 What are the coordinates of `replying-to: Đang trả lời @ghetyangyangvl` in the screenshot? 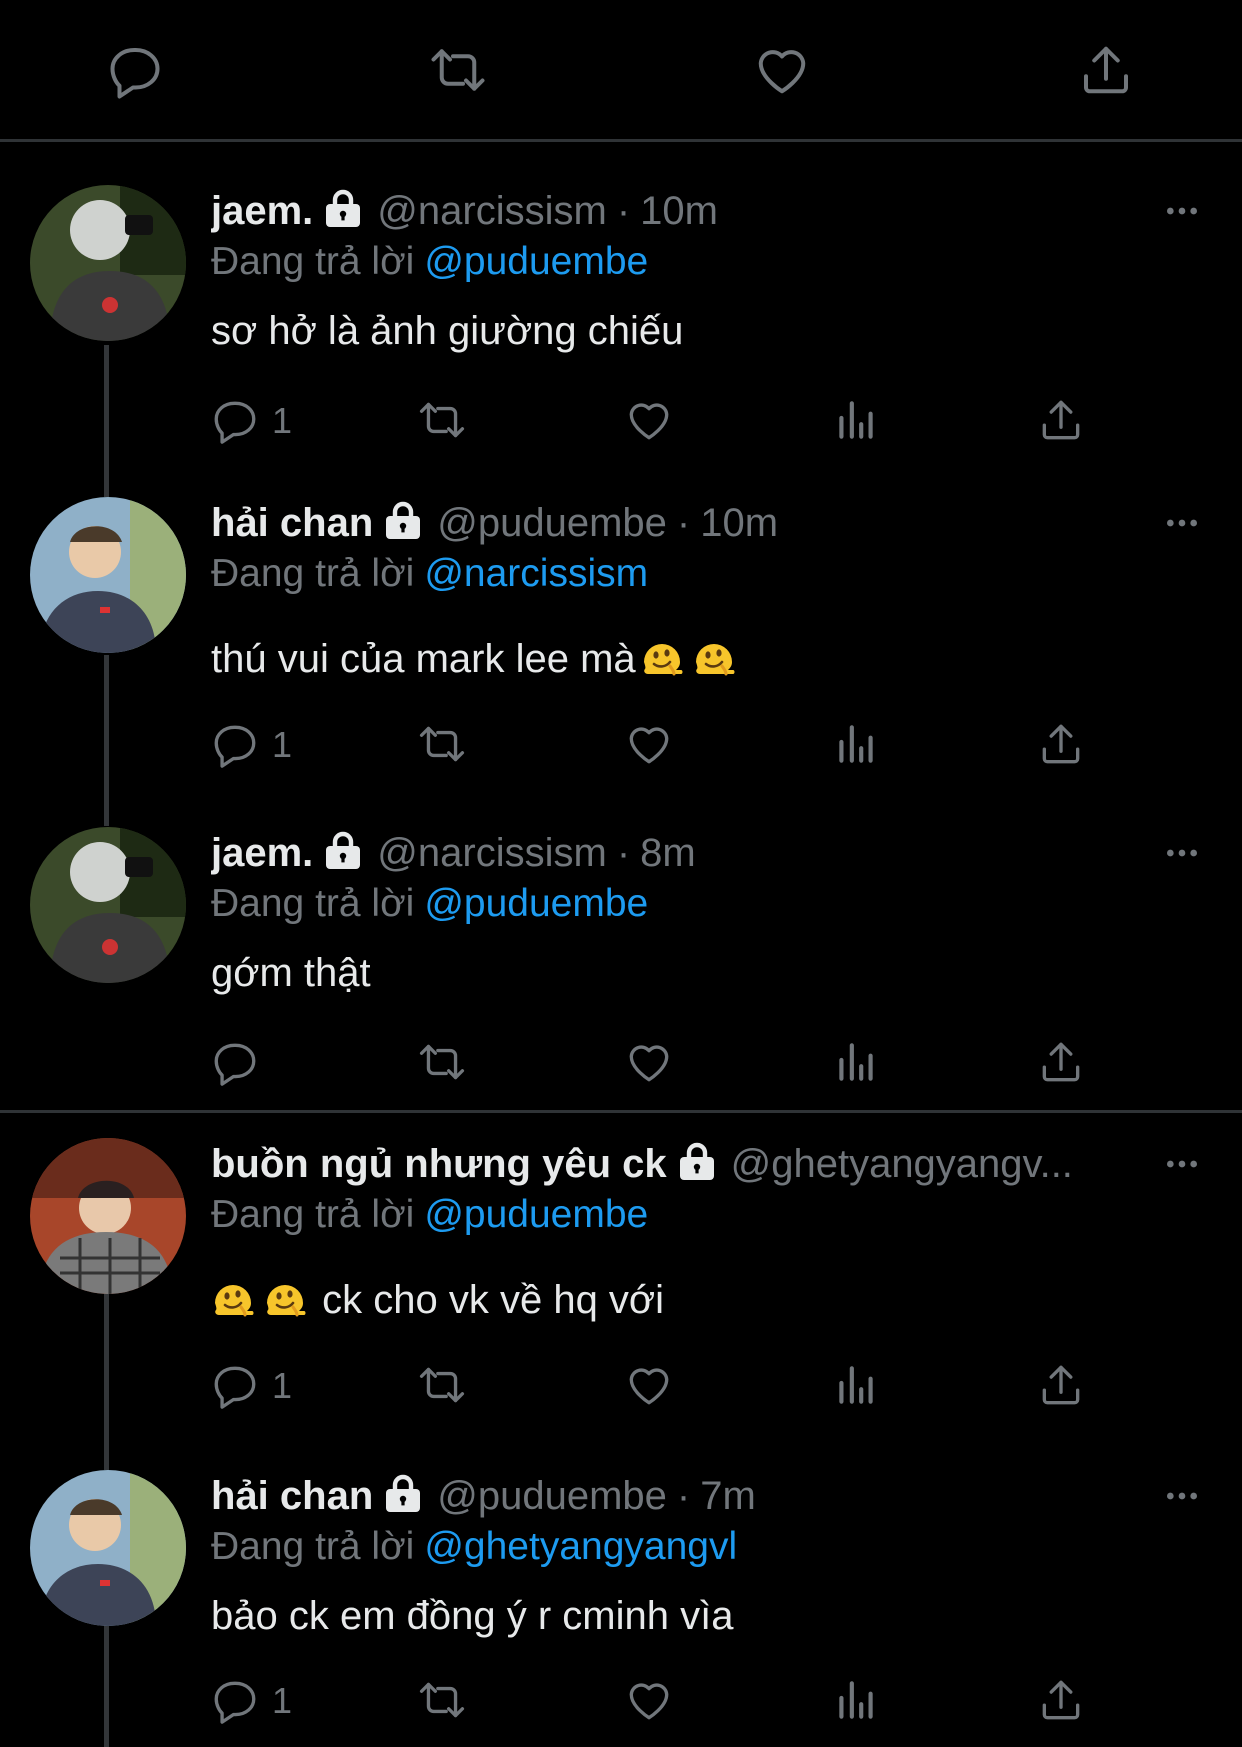 It's located at (474, 1547).